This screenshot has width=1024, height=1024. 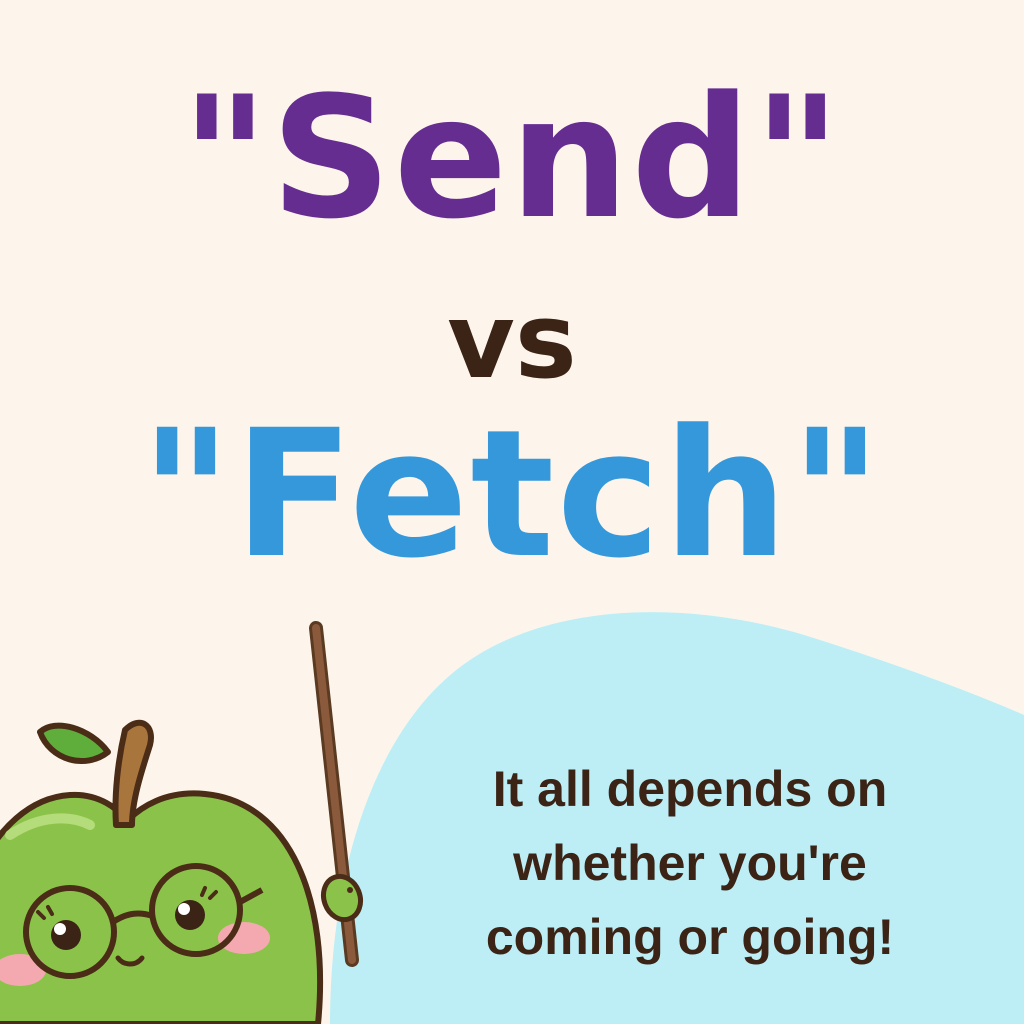 I want to click on headline-word-fetch: "Fetch", so click(x=512, y=494).